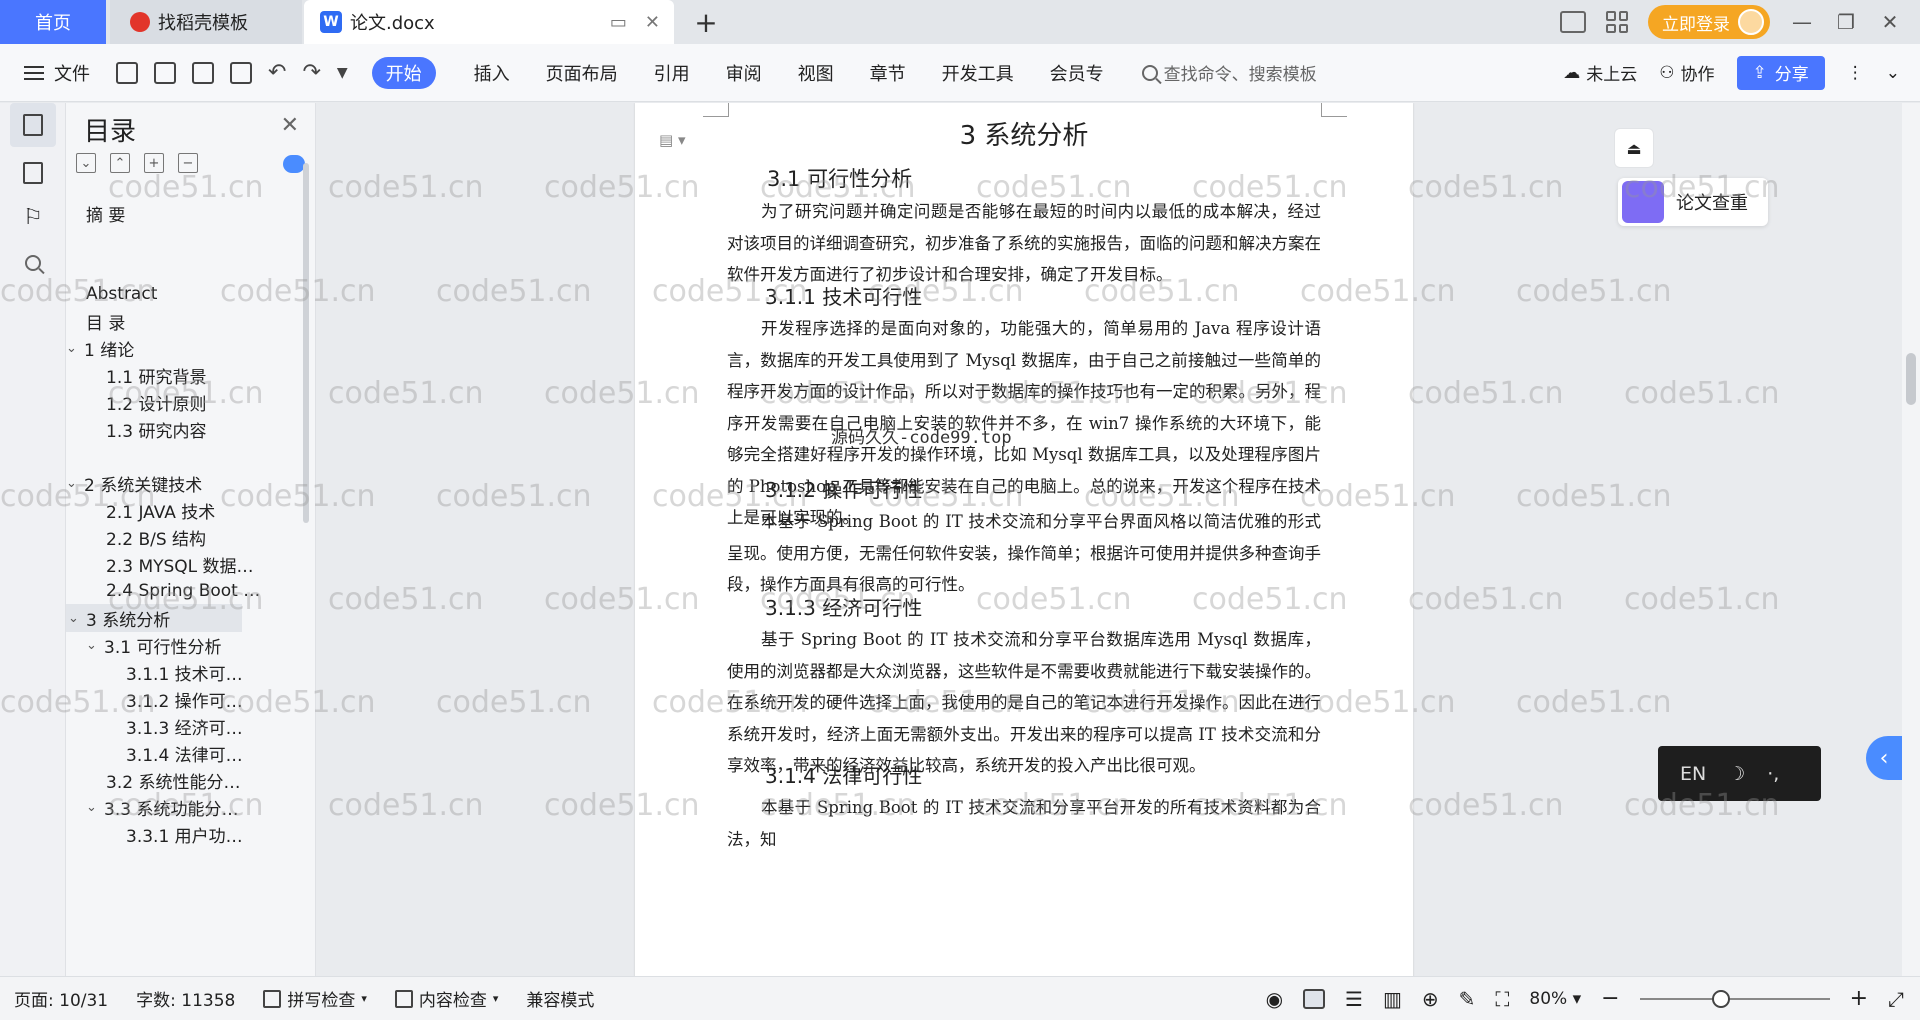  What do you see at coordinates (706, 22) in the screenshot?
I see `new-tab-button: +` at bounding box center [706, 22].